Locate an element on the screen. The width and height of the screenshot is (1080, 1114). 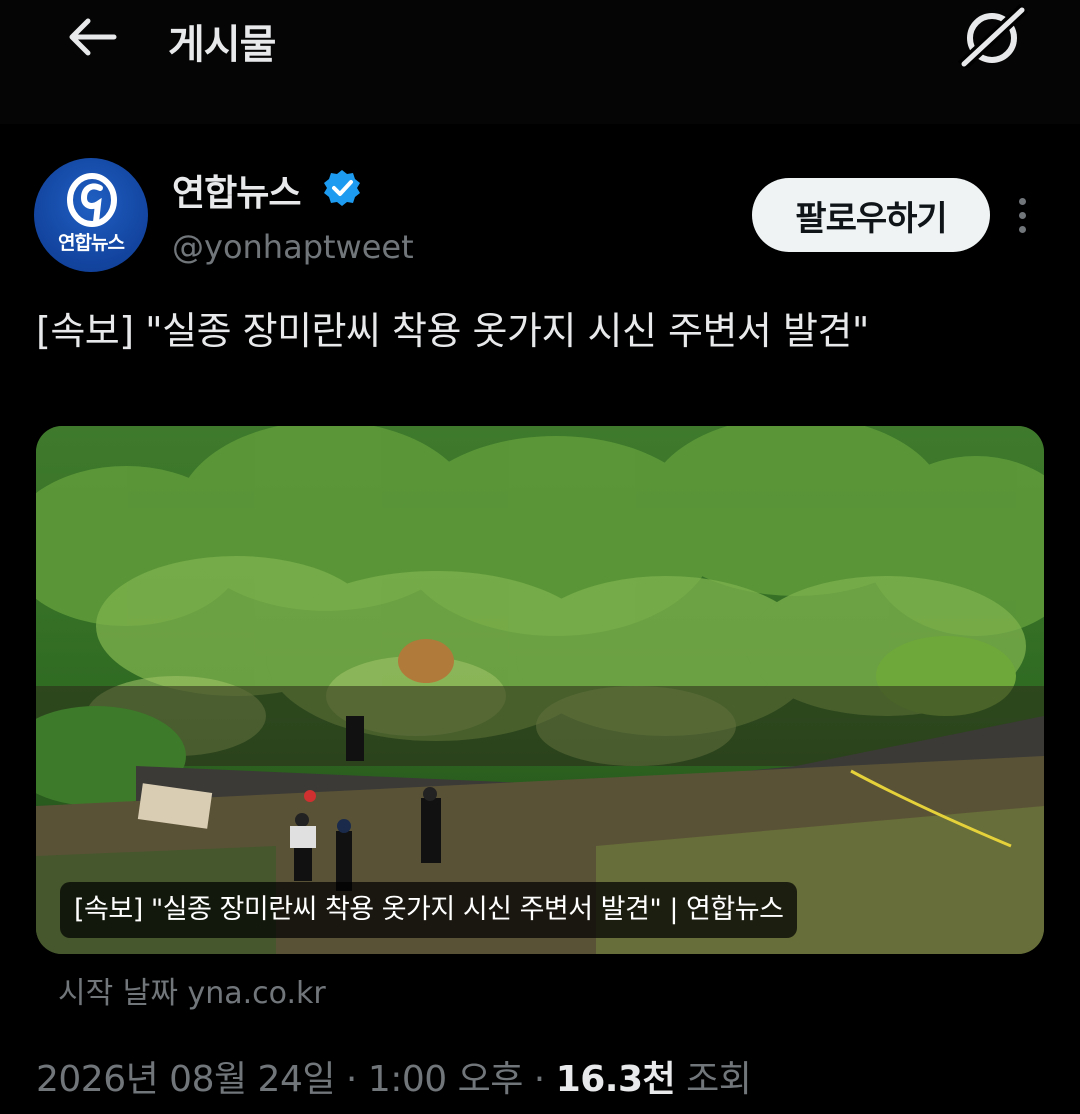
page-title: 게시물 is located at coordinates (222, 45).